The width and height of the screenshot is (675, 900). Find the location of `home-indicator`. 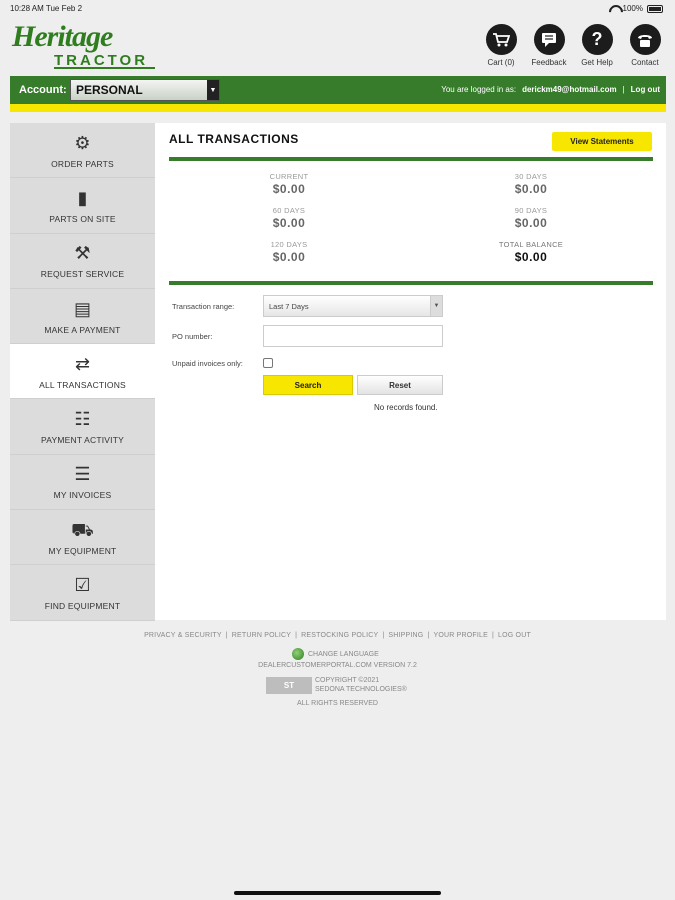

home-indicator is located at coordinates (337, 893).